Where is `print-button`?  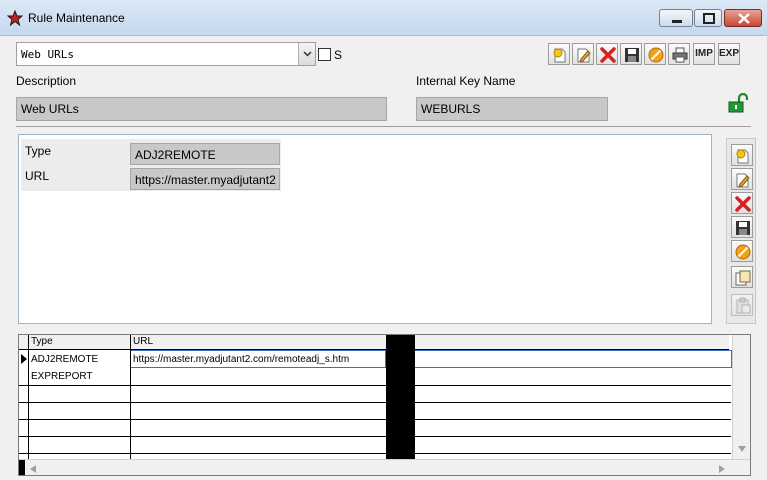
print-button is located at coordinates (679, 54).